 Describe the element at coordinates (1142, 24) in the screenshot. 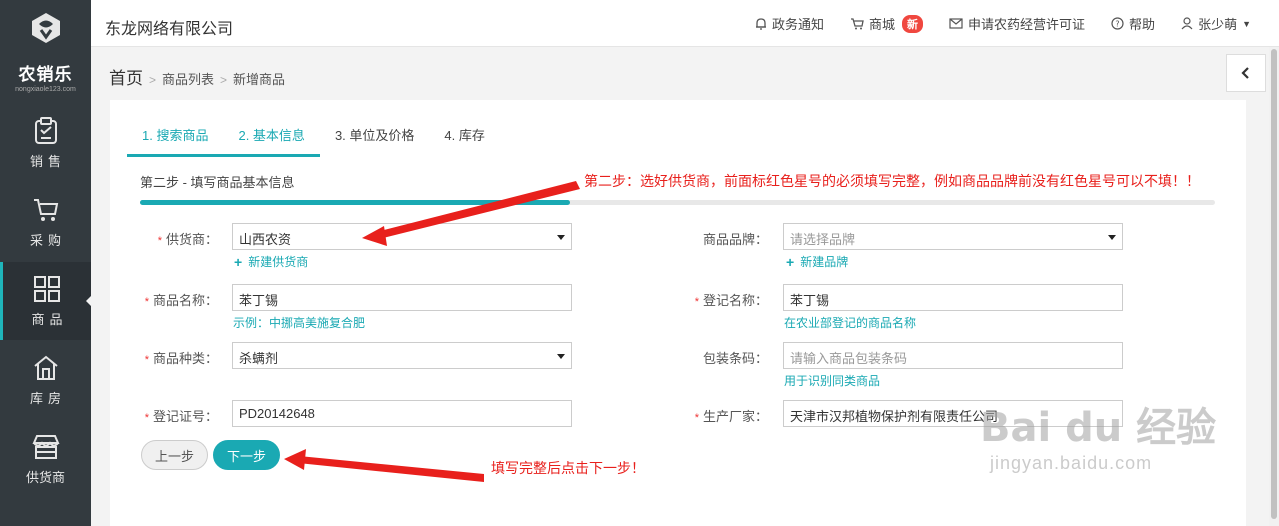

I see `help-label: 帮助` at that location.